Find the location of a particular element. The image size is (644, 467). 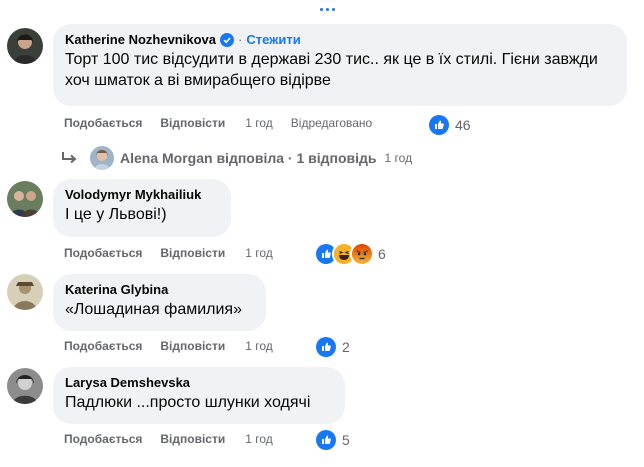

reaction-count: 46 is located at coordinates (463, 125).